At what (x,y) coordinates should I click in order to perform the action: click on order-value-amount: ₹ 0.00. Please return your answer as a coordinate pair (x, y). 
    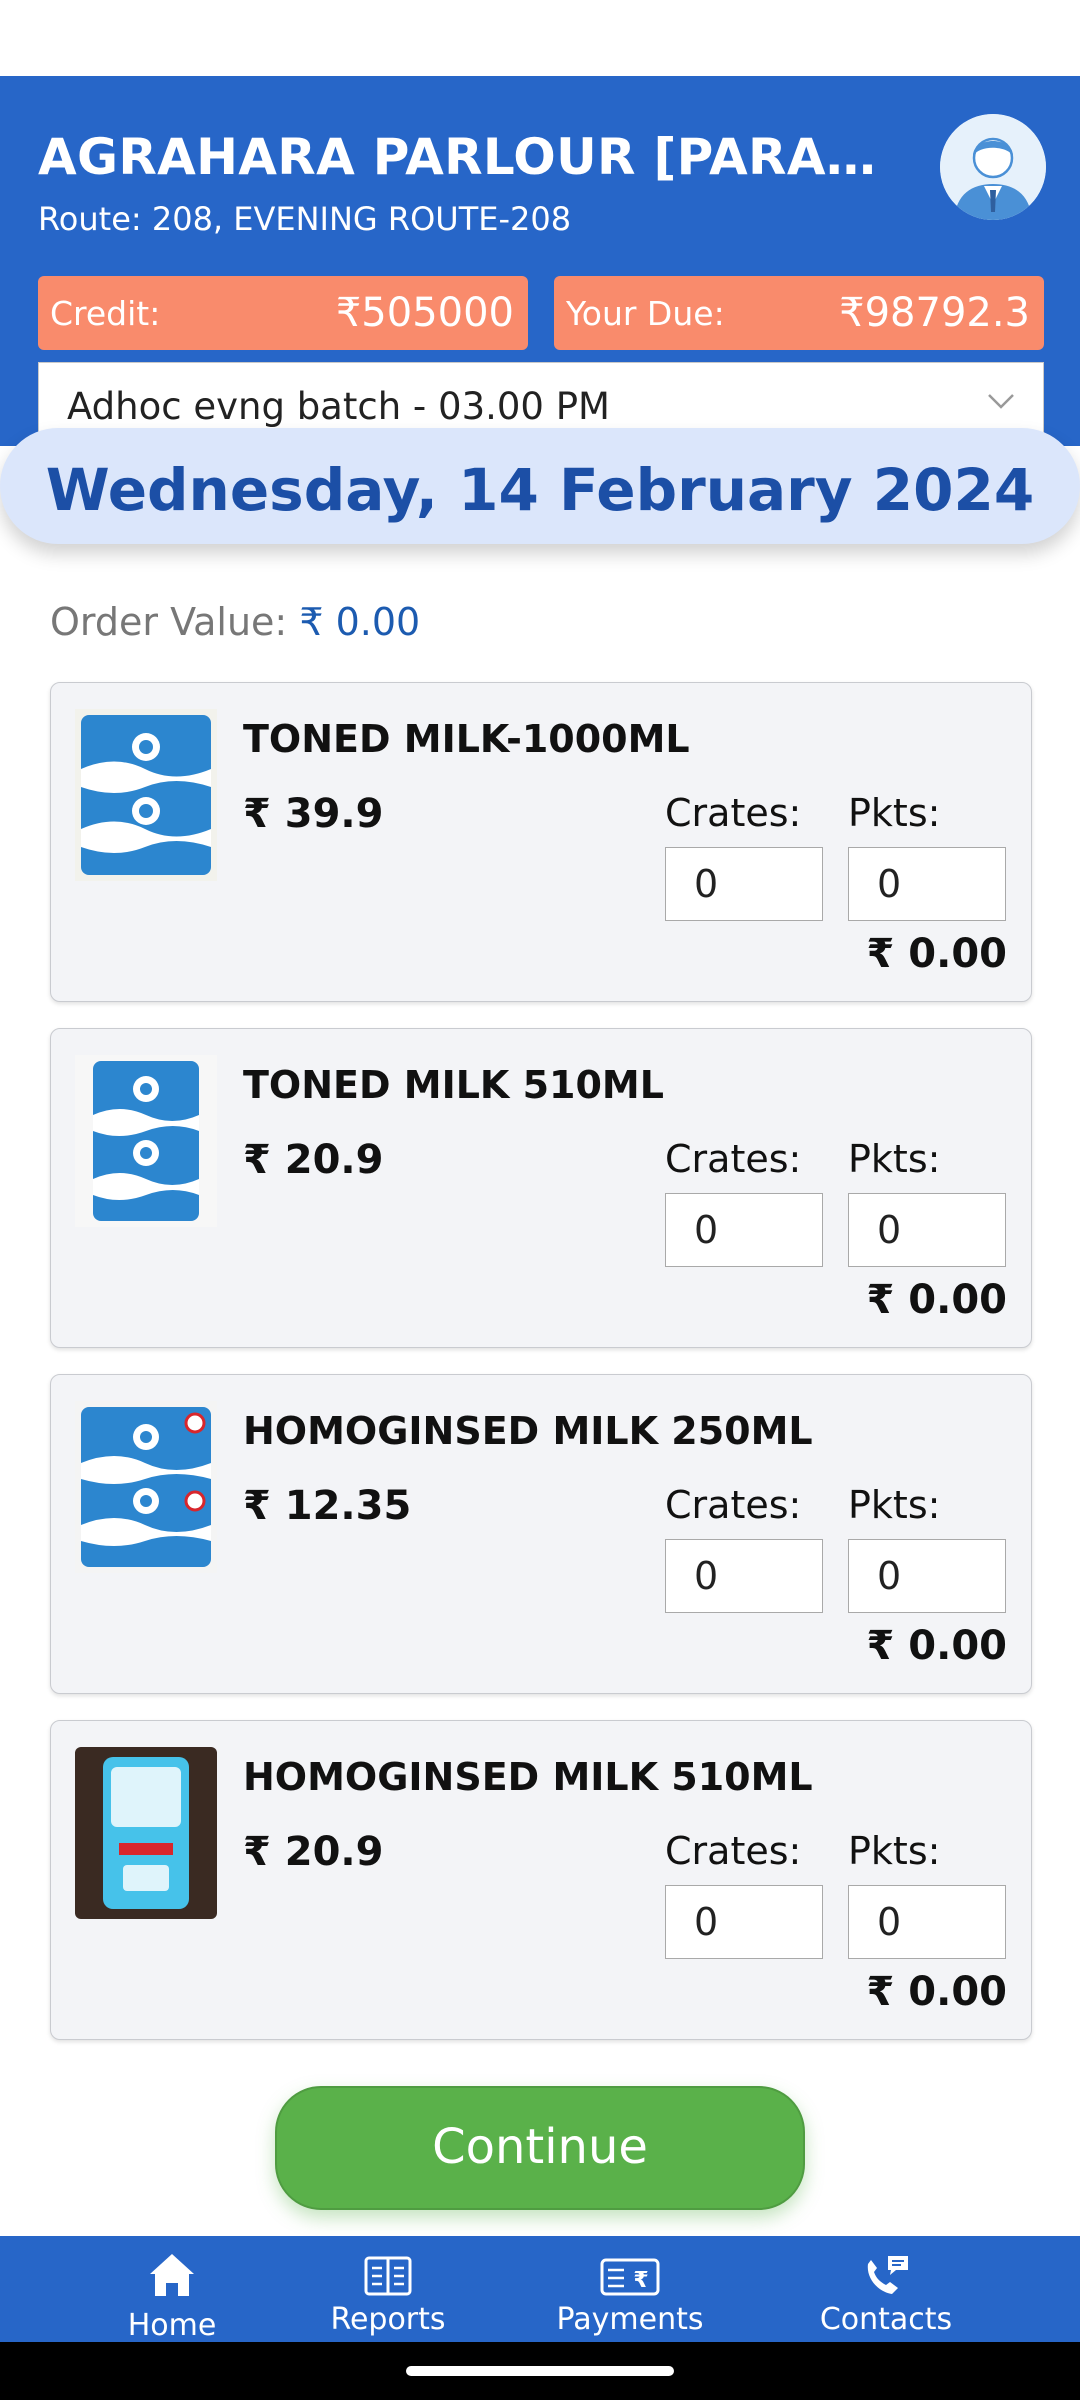
    Looking at the image, I should click on (360, 622).